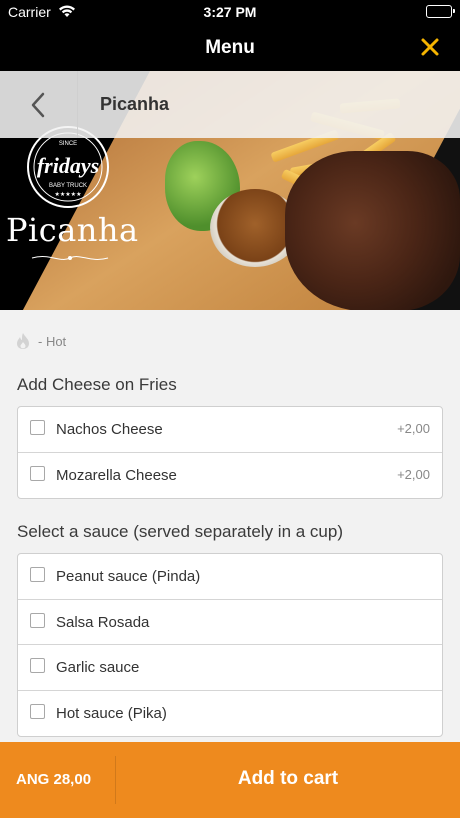 The width and height of the screenshot is (460, 818). Describe the element at coordinates (72, 230) in the screenshot. I see `dish-title: Picanha` at that location.